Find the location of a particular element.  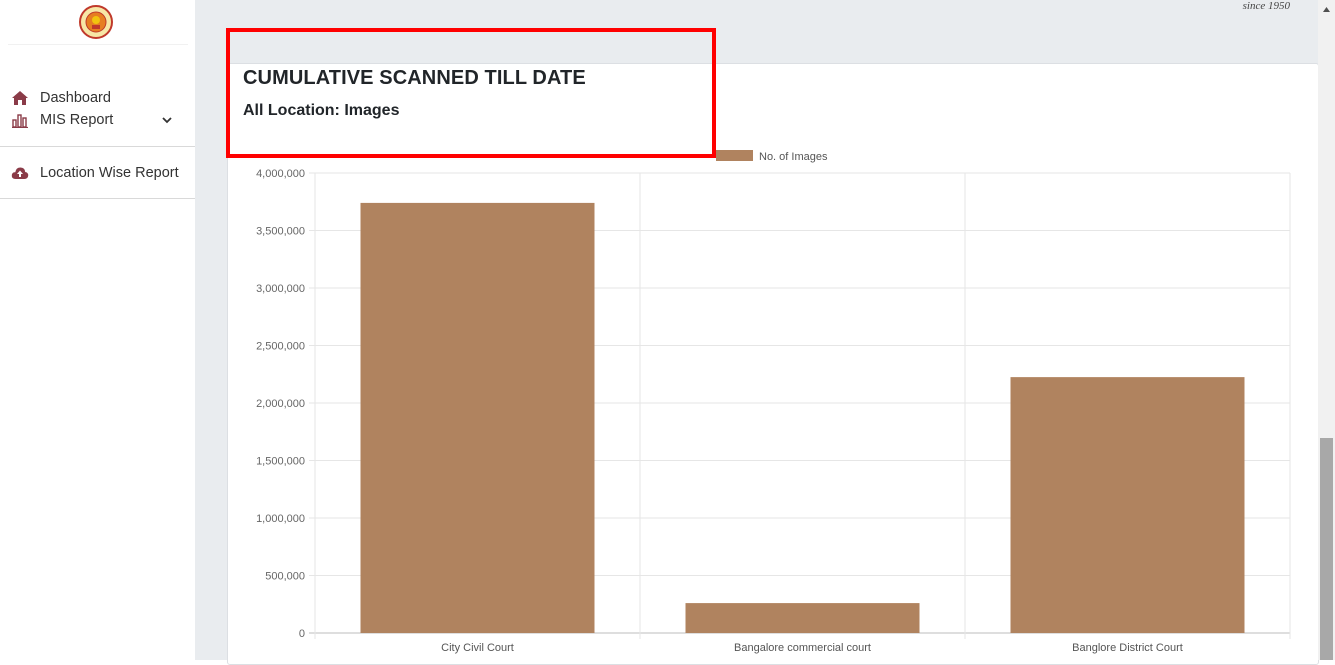

highlight-box is located at coordinates (471, 93).